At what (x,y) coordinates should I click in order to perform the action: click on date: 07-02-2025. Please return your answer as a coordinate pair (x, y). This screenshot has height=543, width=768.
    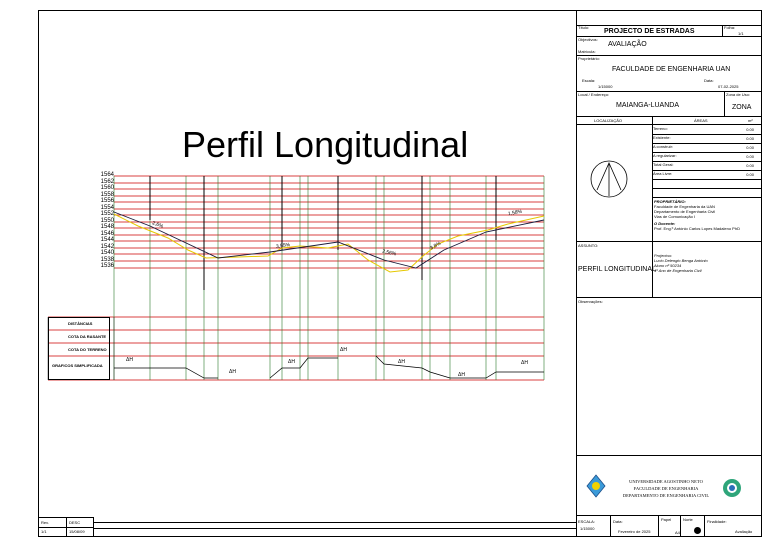
    Looking at the image, I should click on (728, 86).